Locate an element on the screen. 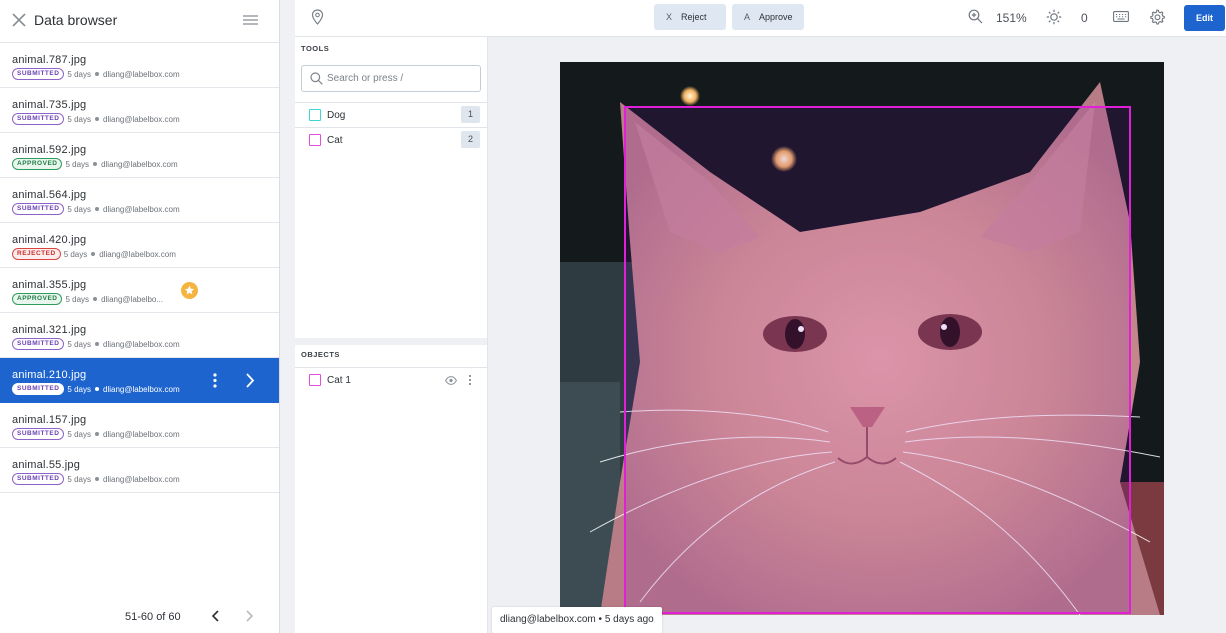  pagination: 51-60 of 60 is located at coordinates (139, 615).